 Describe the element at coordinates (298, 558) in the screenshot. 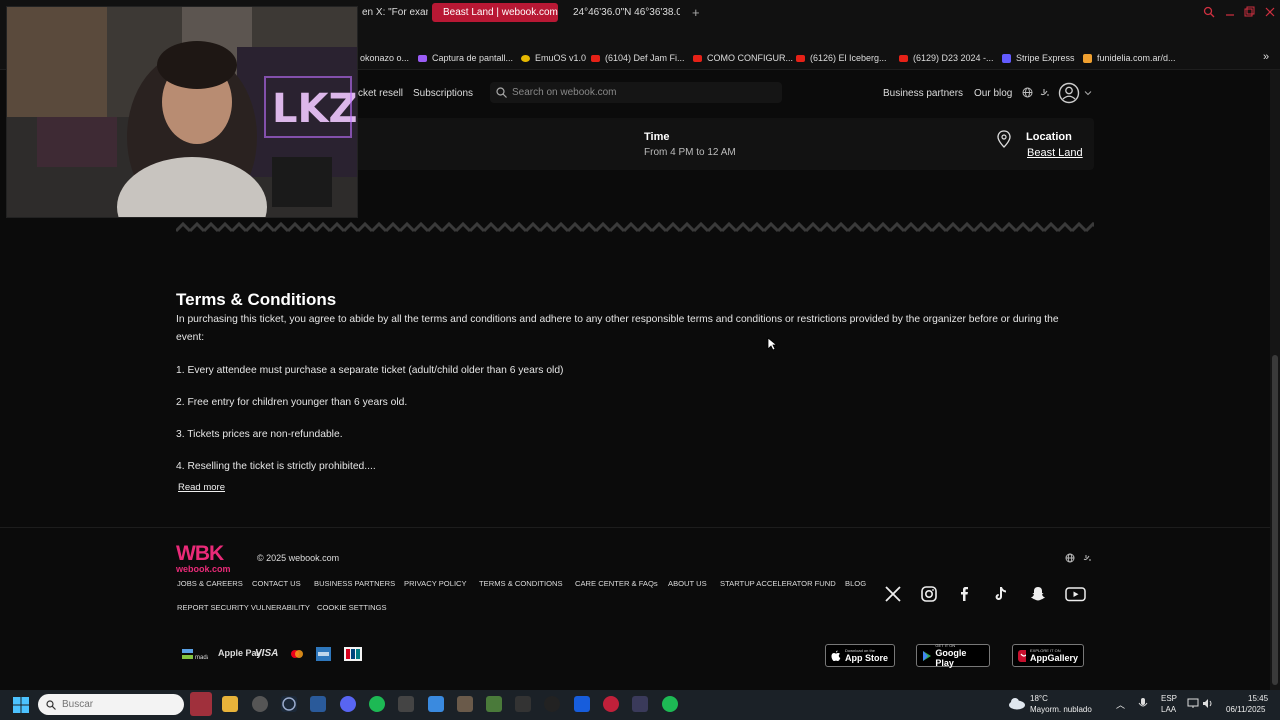

I see `copyright: © 2025 webook.com` at that location.